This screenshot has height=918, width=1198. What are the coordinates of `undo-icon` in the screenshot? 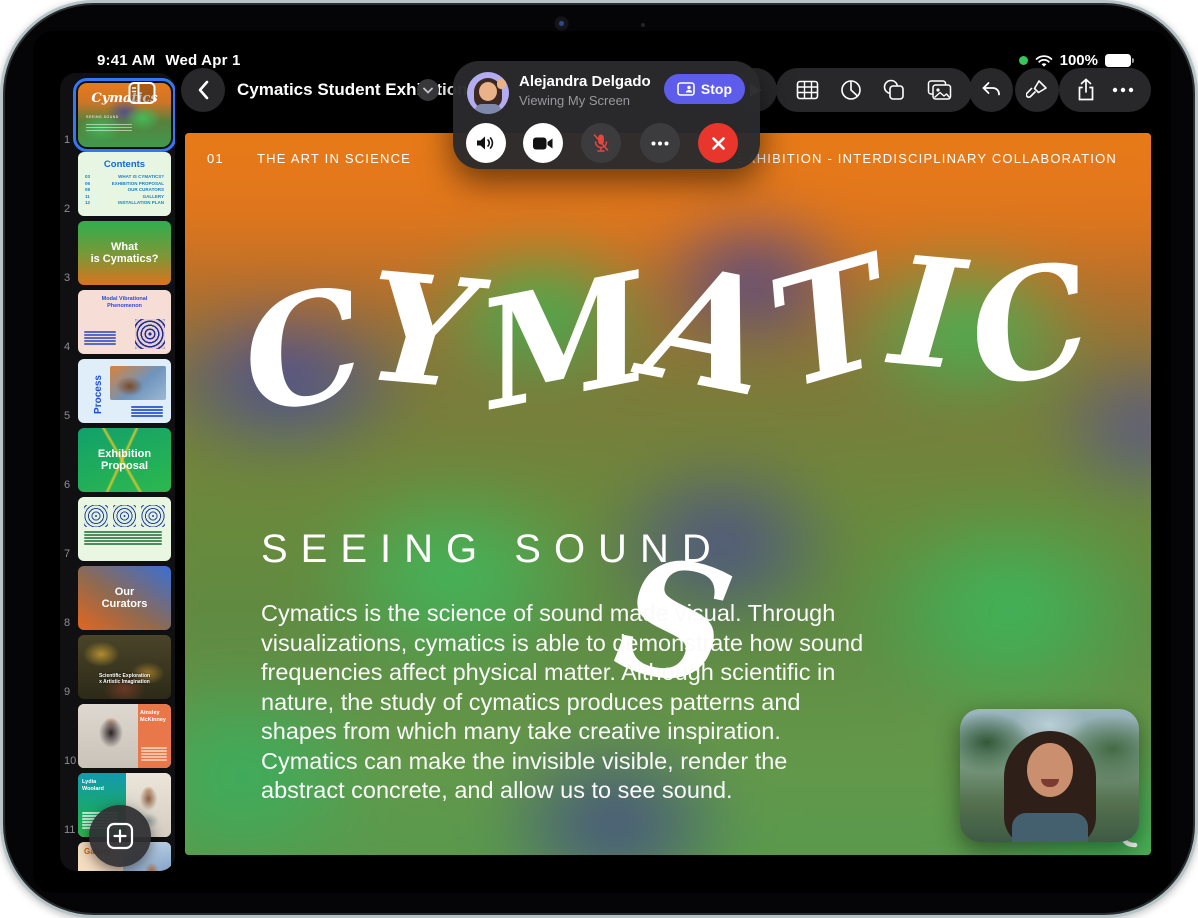 It's located at (991, 89).